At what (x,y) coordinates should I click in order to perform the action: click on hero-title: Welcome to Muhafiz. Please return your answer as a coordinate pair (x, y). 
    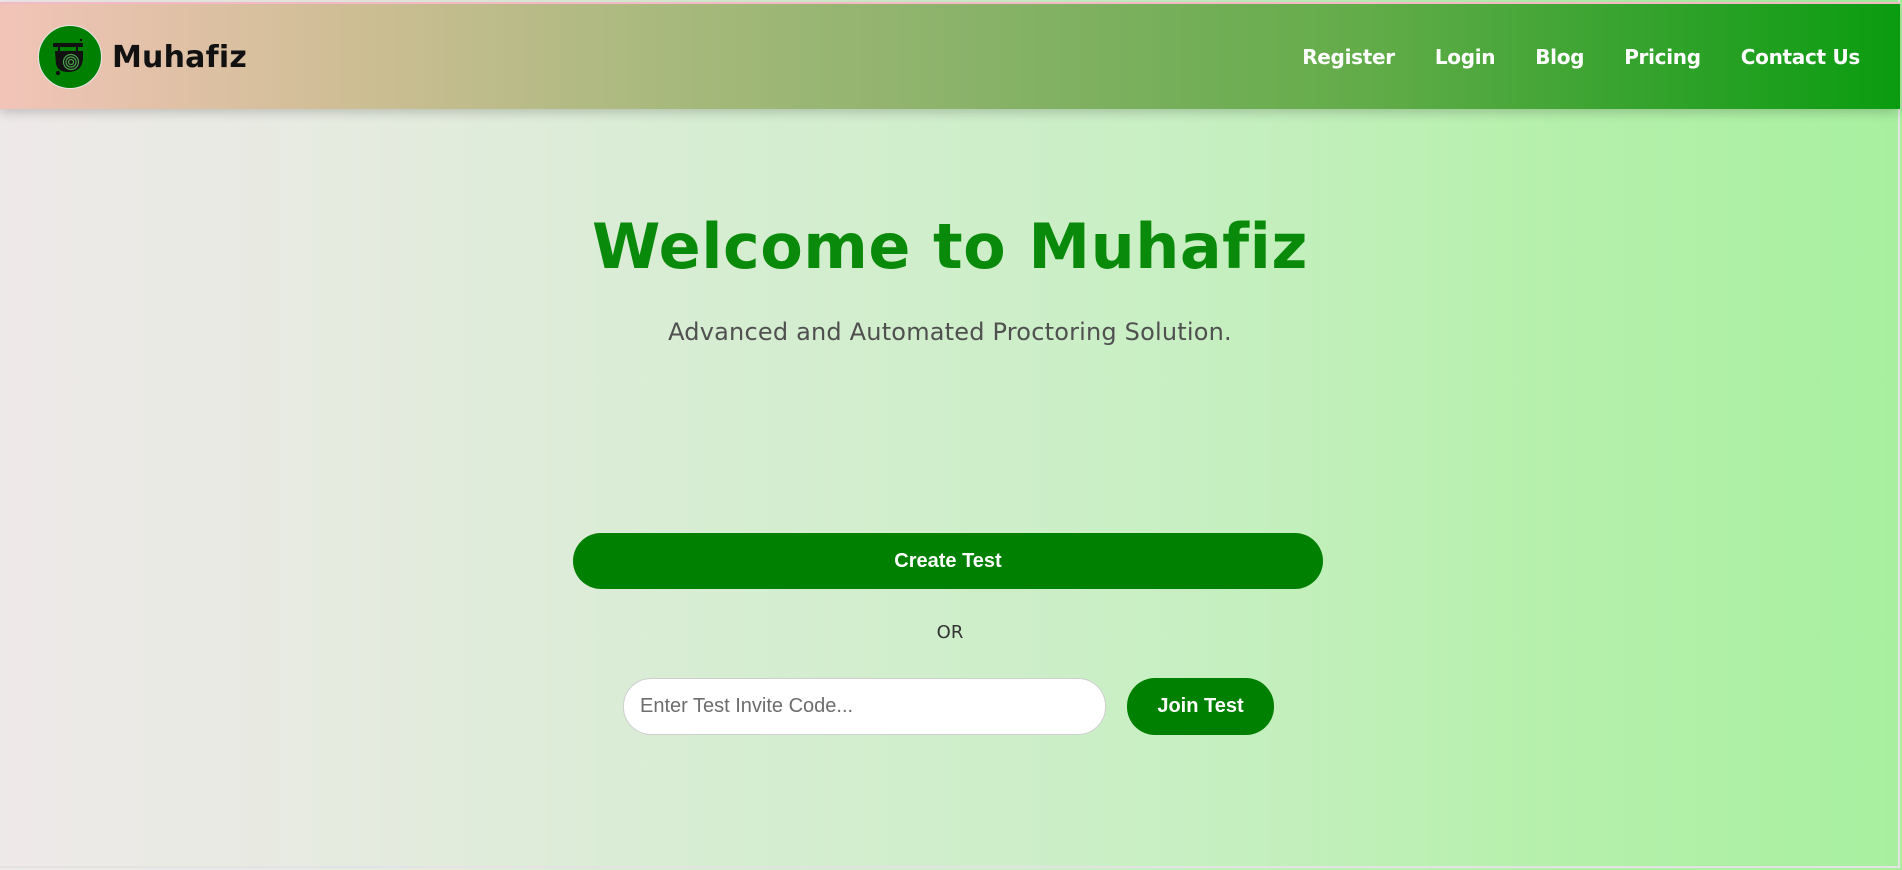
    Looking at the image, I should click on (949, 246).